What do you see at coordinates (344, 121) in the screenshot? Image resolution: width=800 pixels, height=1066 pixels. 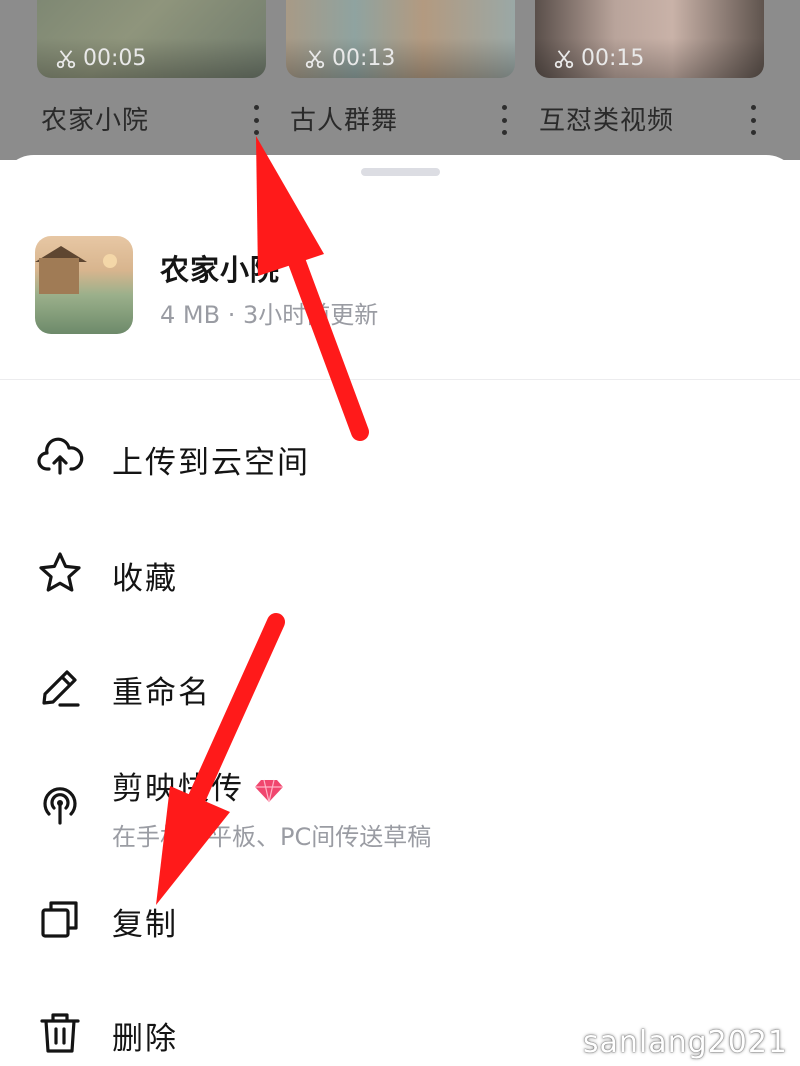 I see `video-title: 古人群舞` at bounding box center [344, 121].